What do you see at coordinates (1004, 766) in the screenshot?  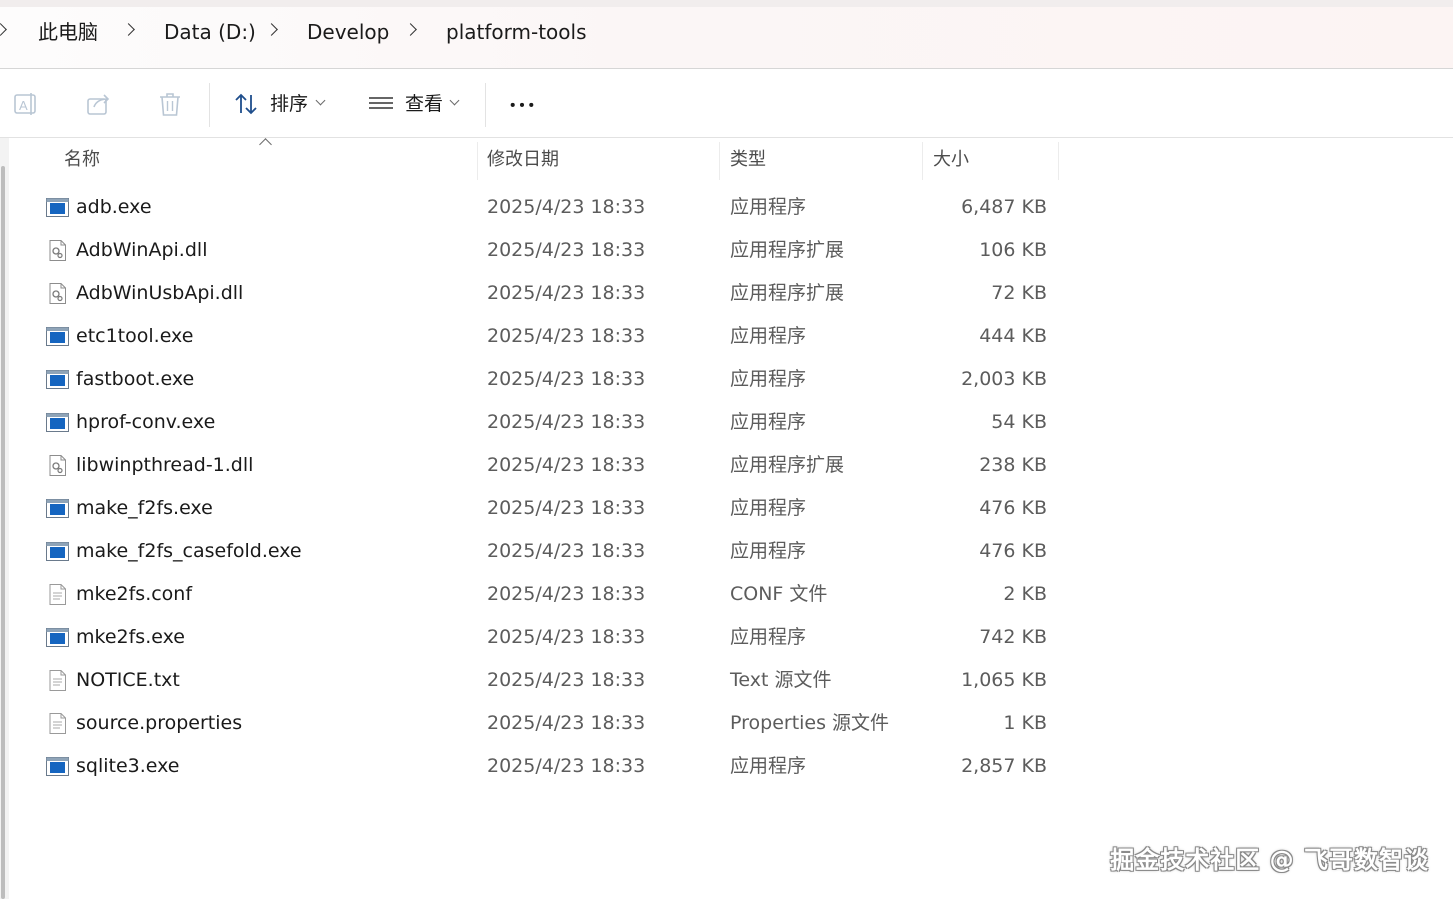 I see `file-size: 2,857 KB` at bounding box center [1004, 766].